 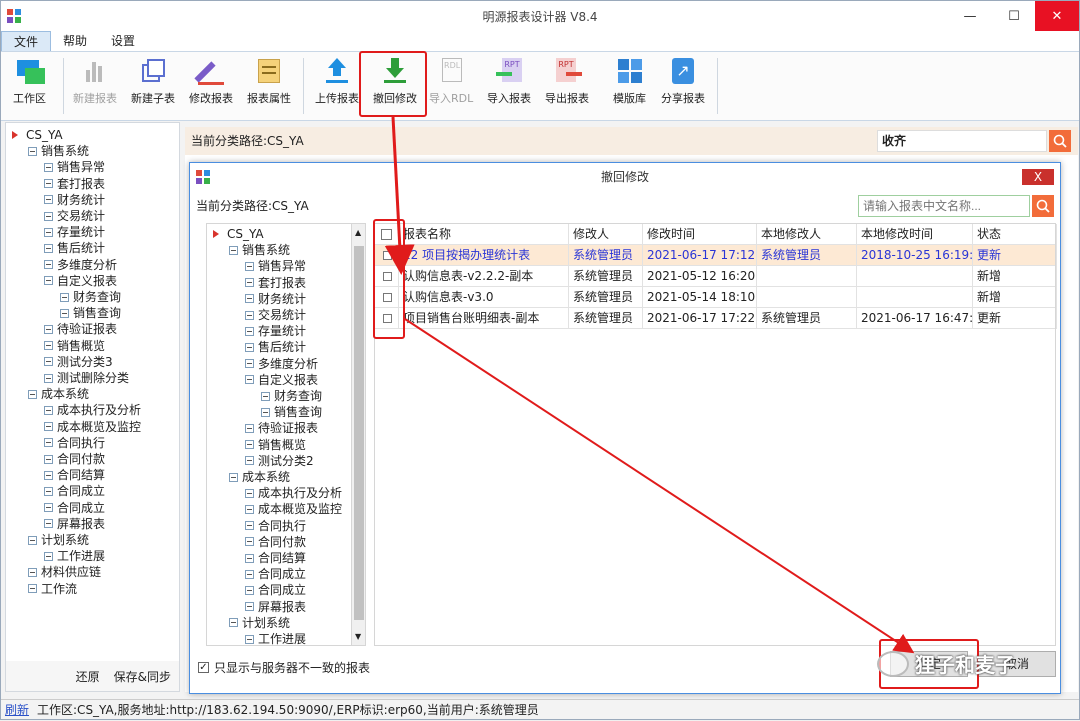 I want to click on watermark: 狸子和麦子, so click(x=946, y=663).